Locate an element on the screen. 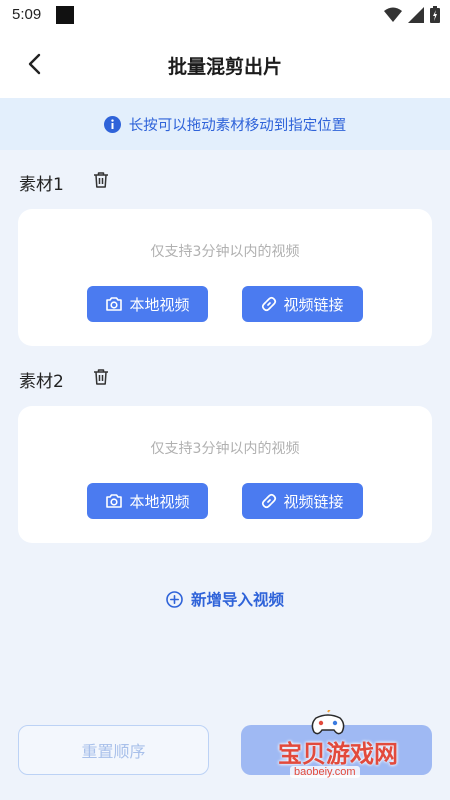  notification-icon is located at coordinates (65, 15).